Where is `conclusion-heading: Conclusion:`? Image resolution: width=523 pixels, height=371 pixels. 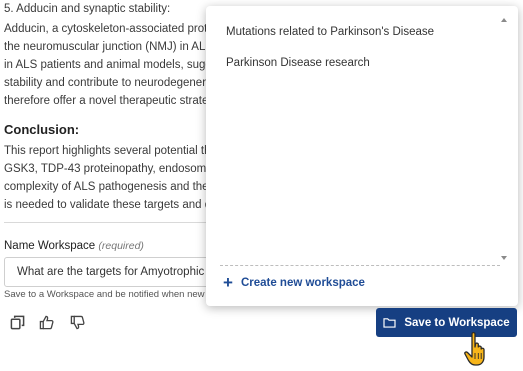 conclusion-heading: Conclusion: is located at coordinates (42, 129).